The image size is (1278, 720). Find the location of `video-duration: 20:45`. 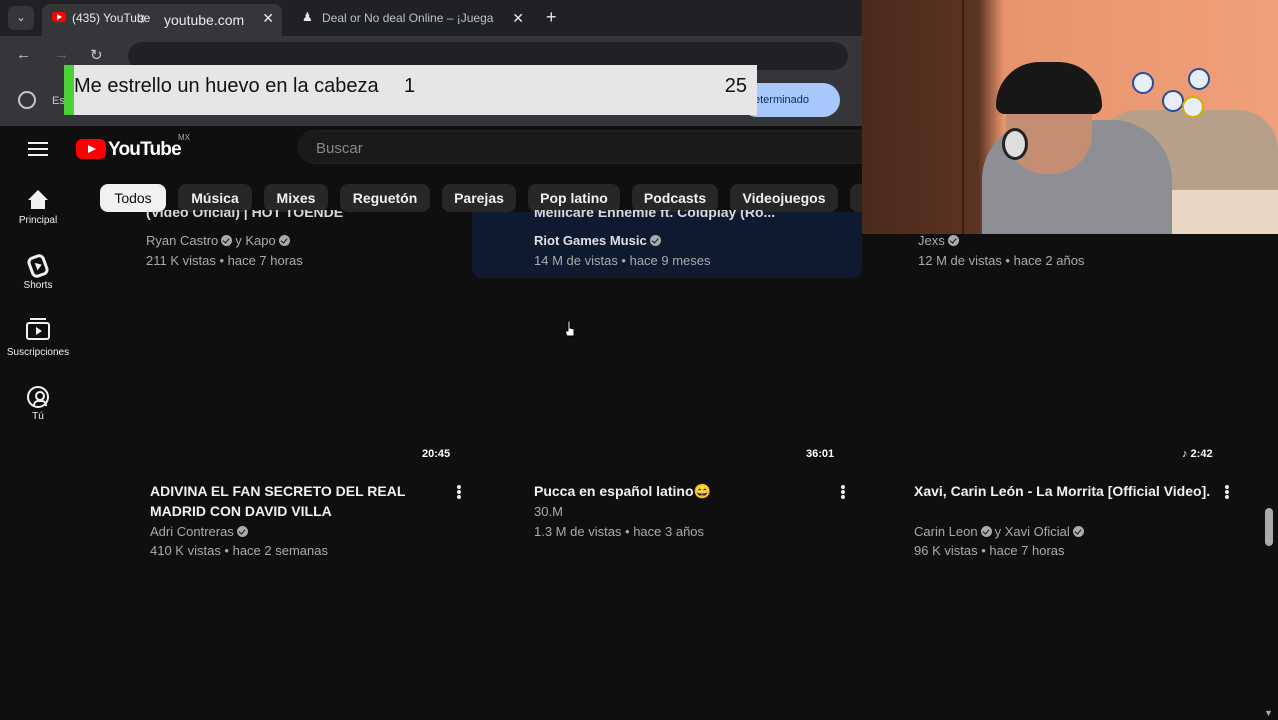

video-duration: 20:45 is located at coordinates (436, 454).